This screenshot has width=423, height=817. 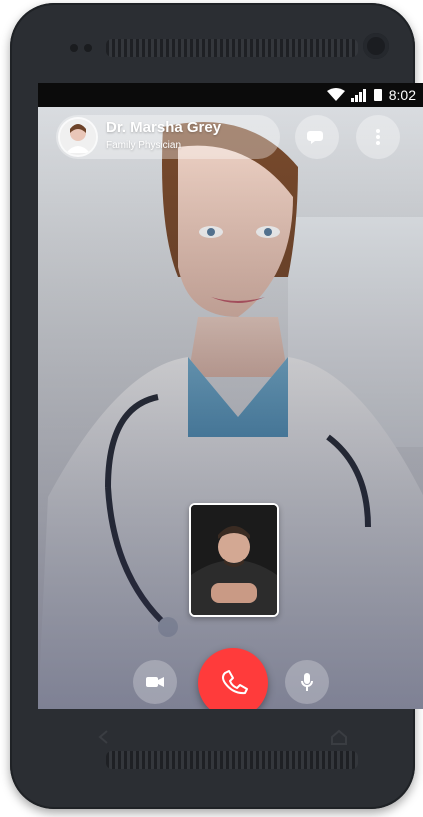 I want to click on doctor-avatar-image, so click(x=78, y=137).